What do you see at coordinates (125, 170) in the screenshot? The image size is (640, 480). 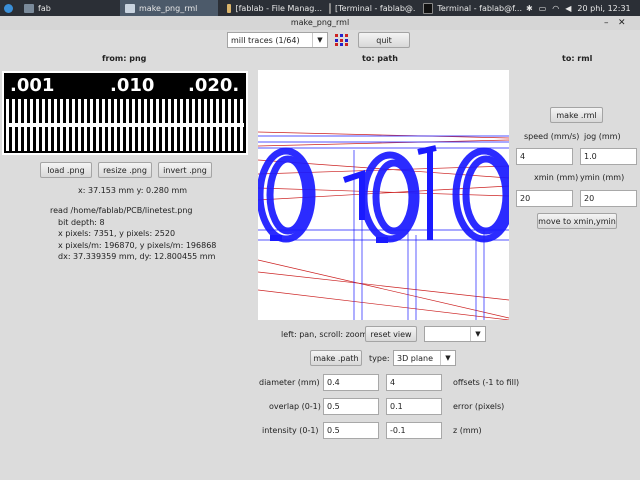 I see `resize-png-button: resize .png` at bounding box center [125, 170].